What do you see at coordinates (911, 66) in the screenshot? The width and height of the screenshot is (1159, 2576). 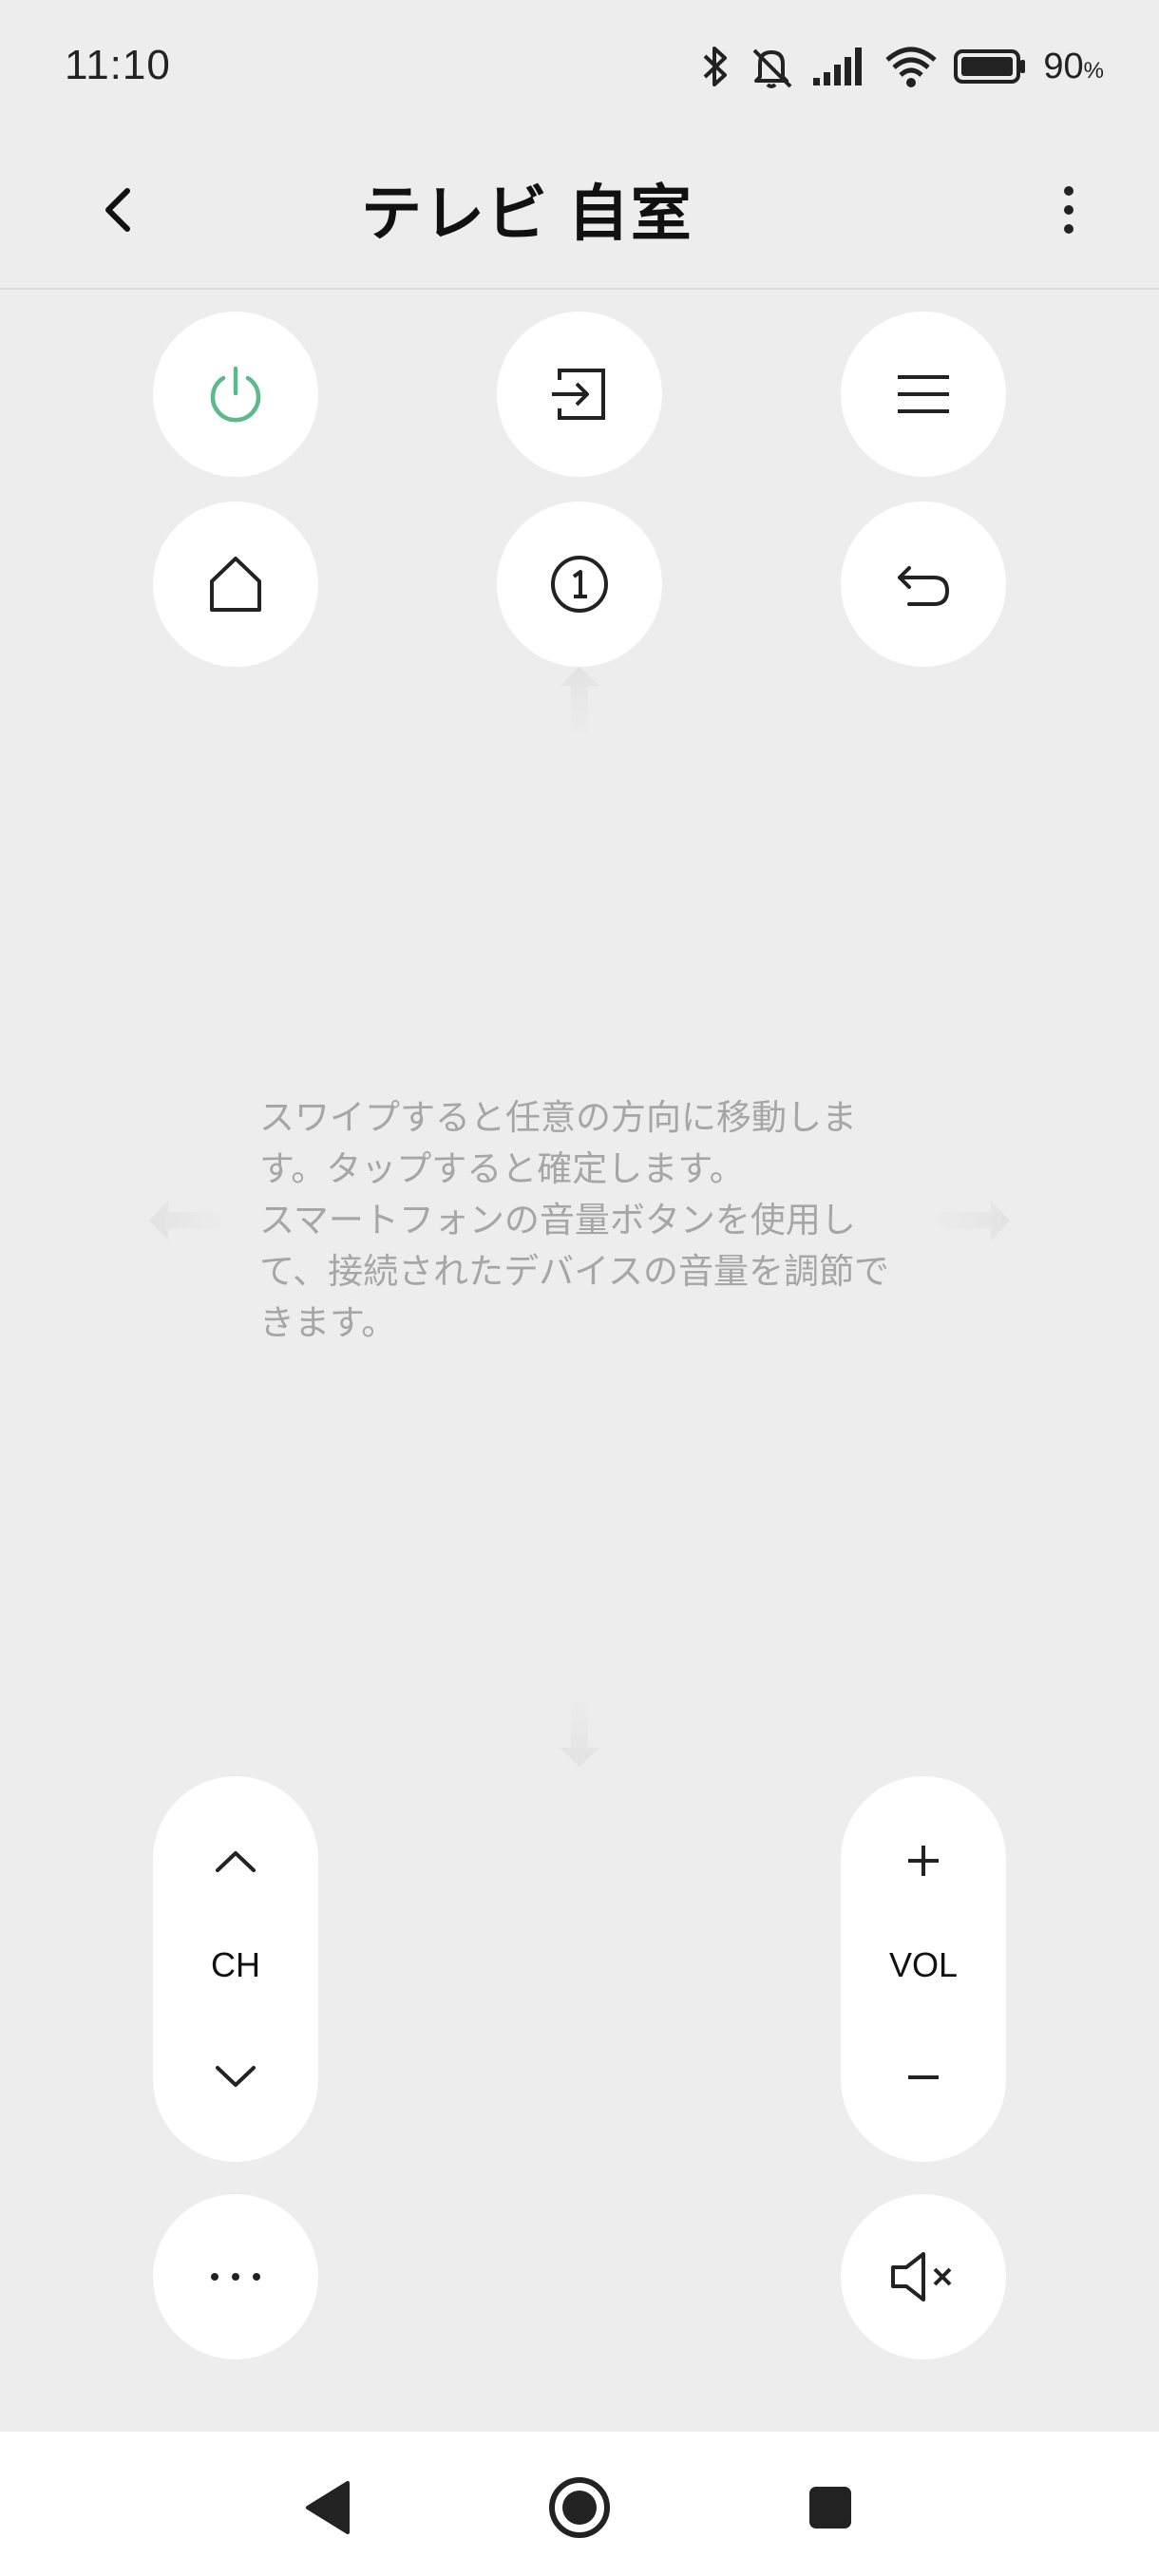 I see `wifi-icon` at bounding box center [911, 66].